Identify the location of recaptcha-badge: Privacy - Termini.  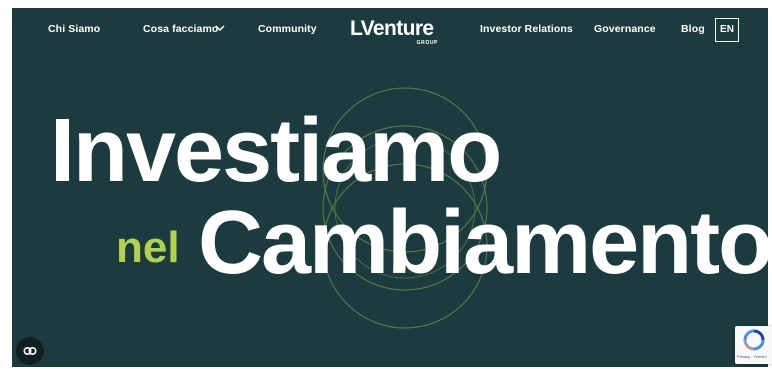
(753, 345).